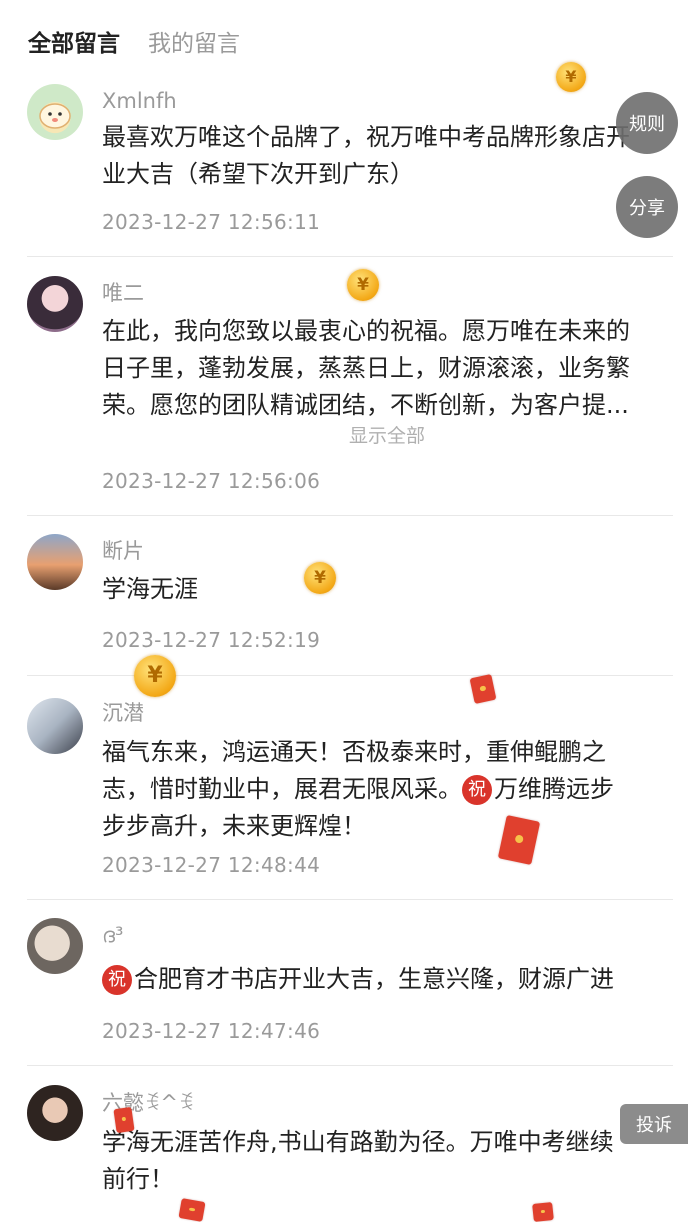  I want to click on comment-text-line: 步步高升，未来更辉煌！, so click(234, 826).